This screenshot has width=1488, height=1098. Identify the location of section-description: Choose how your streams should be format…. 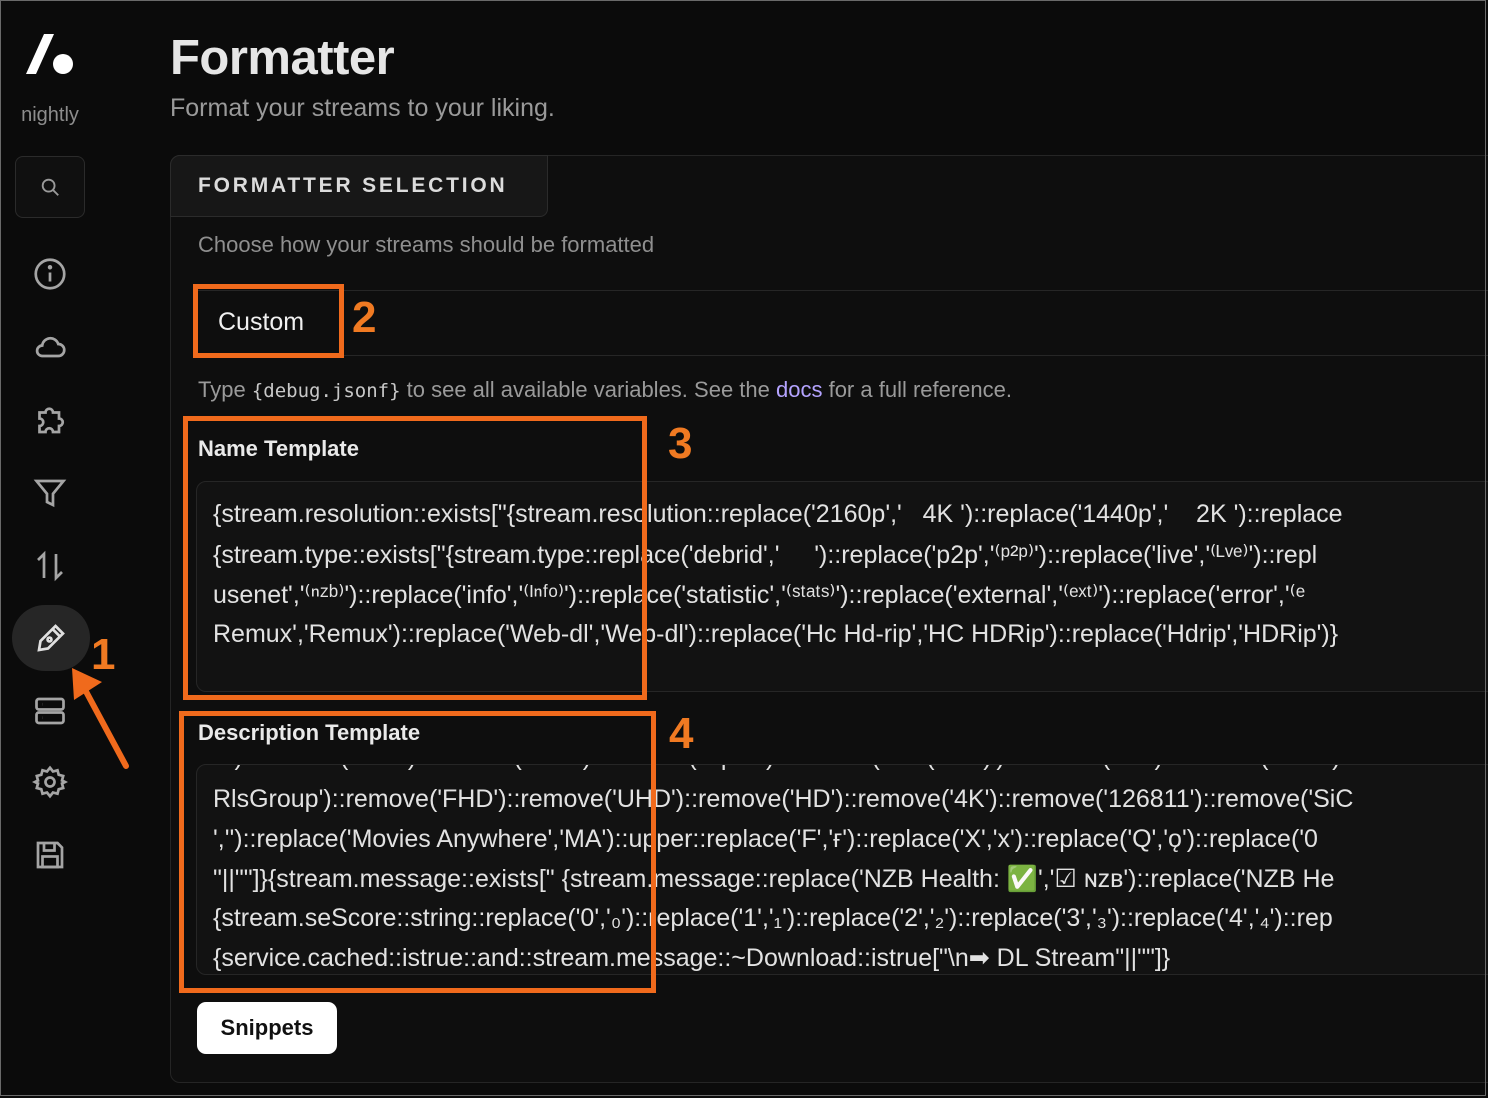
(426, 244).